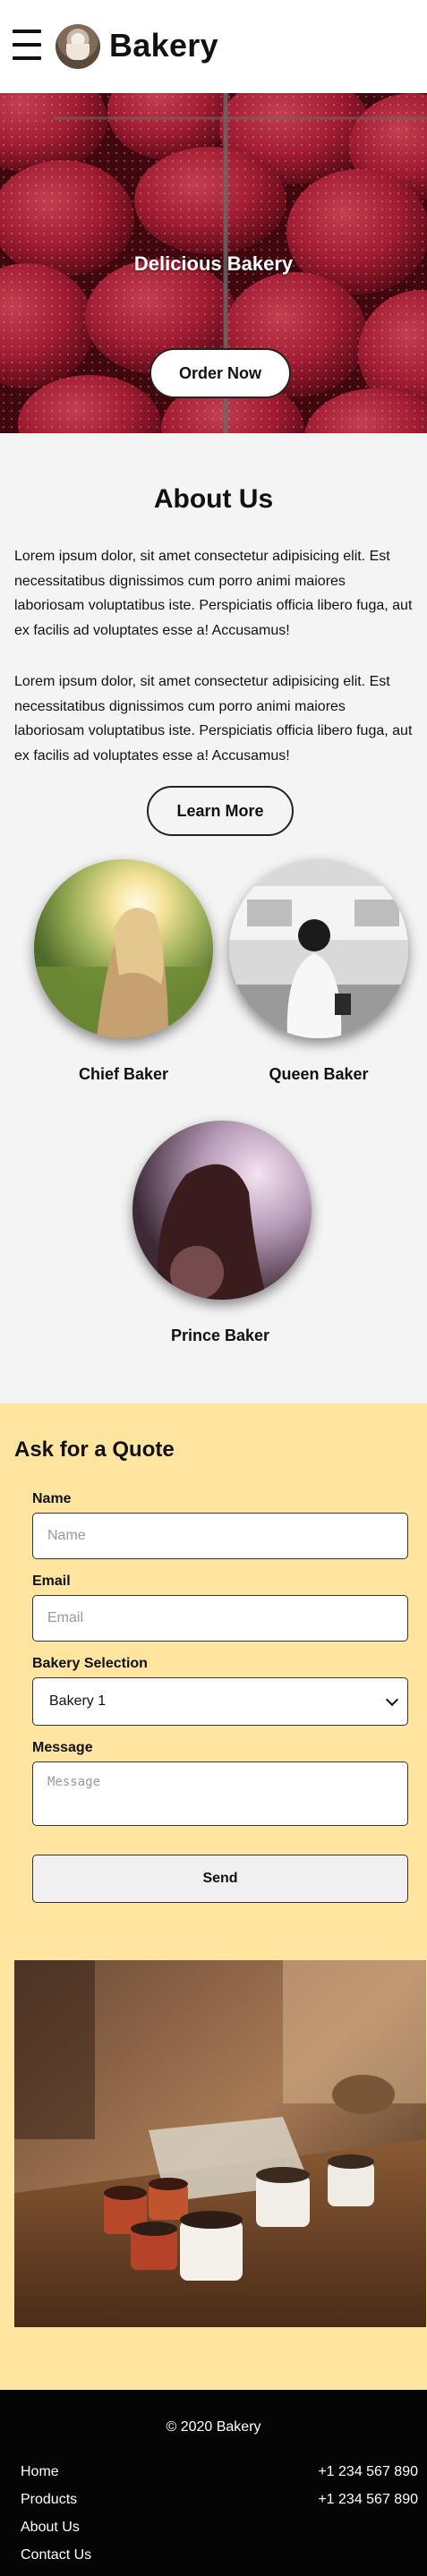  Describe the element at coordinates (56, 2555) in the screenshot. I see `footer-link-contact-us: Contact Us` at that location.